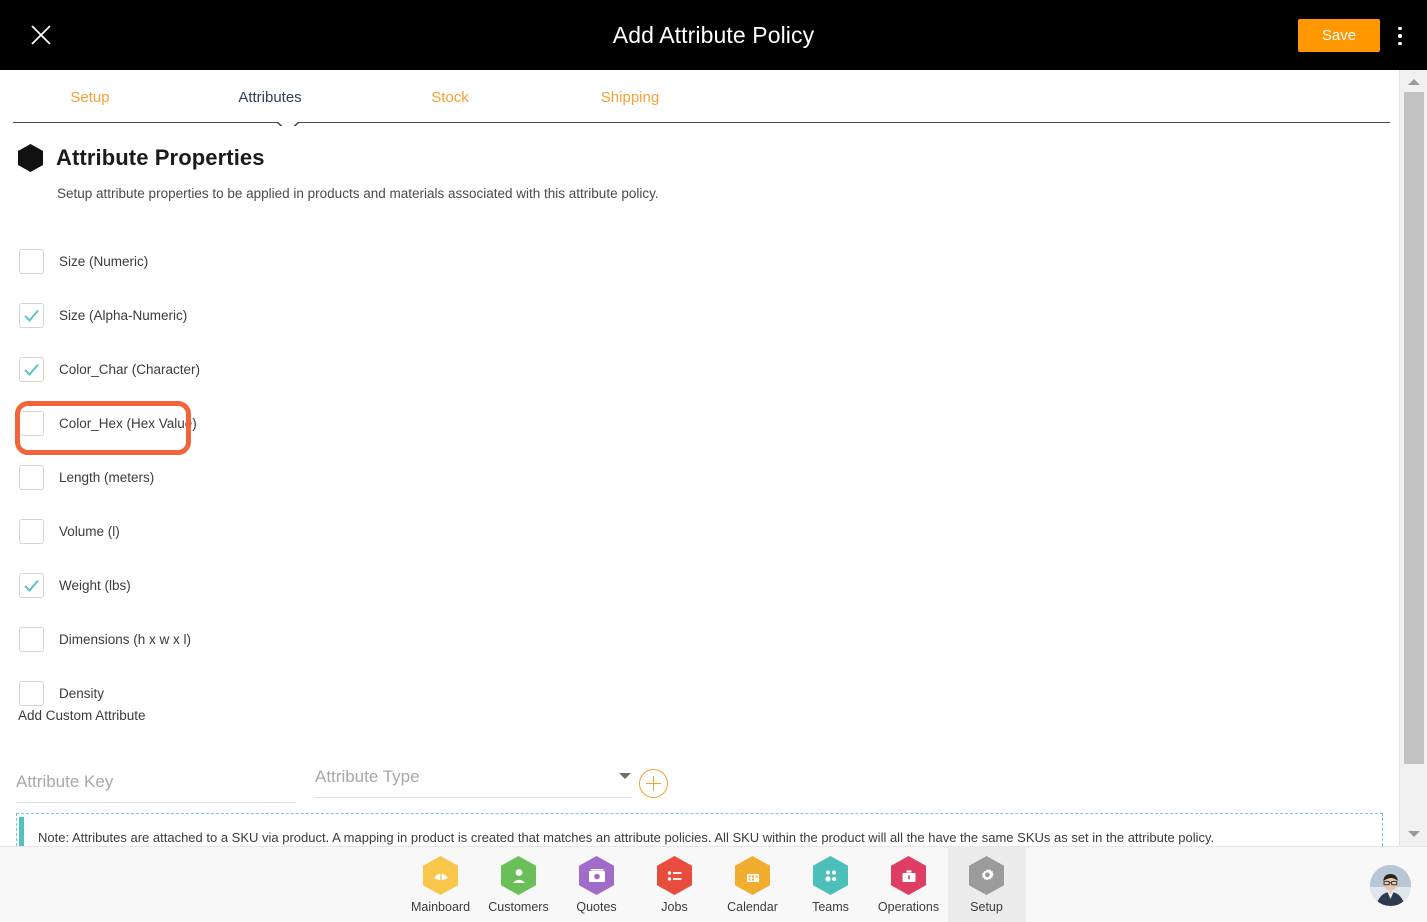 The image size is (1427, 922). Describe the element at coordinates (130, 369) in the screenshot. I see `attribute-label: Color_Char (Character)` at that location.